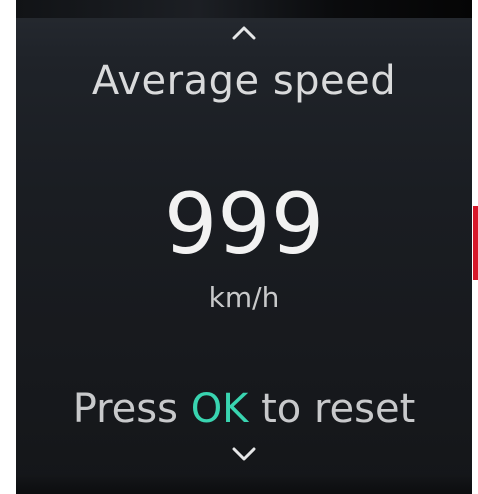 This screenshot has height=494, width=478. Describe the element at coordinates (244, 224) in the screenshot. I see `speed-value: 999` at that location.